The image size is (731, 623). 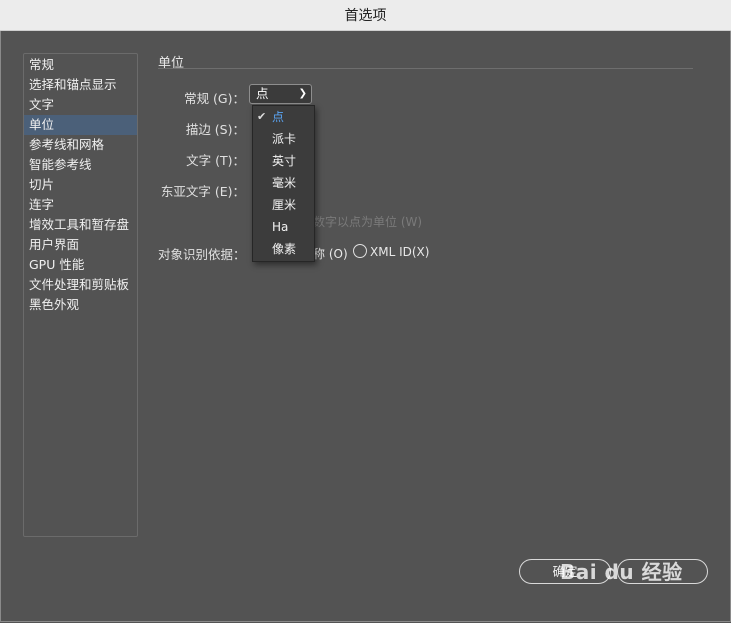 I want to click on asian-type-units-label: 东亚文字 (E)：, so click(x=202, y=191).